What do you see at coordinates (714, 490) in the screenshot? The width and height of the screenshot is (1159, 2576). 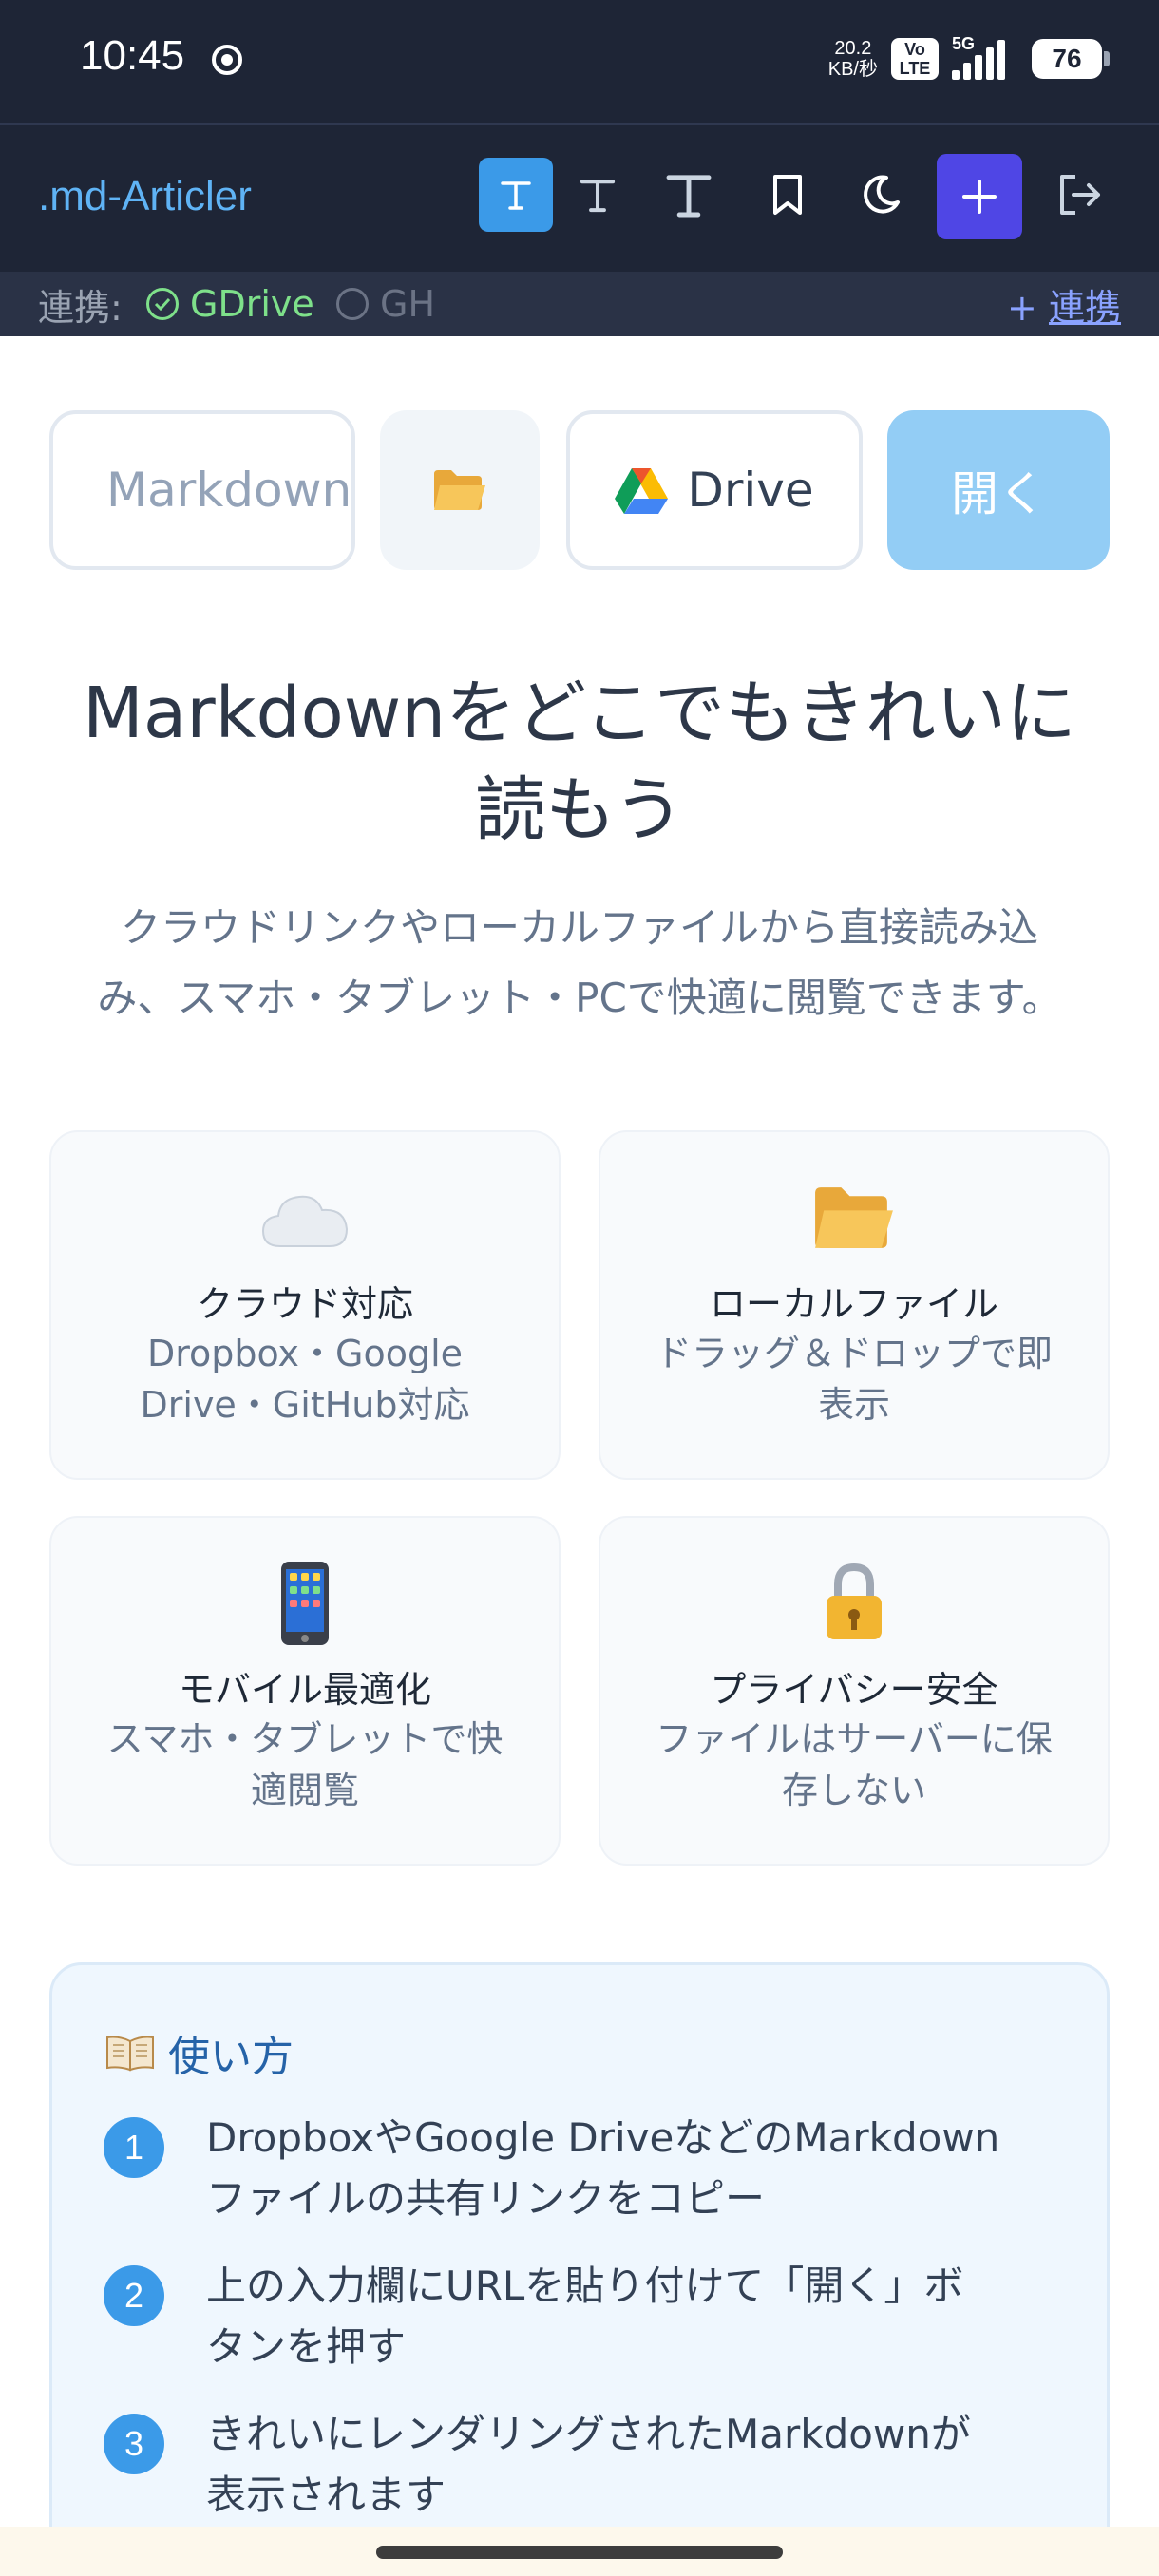 I see `google-drive-button: Drive` at bounding box center [714, 490].